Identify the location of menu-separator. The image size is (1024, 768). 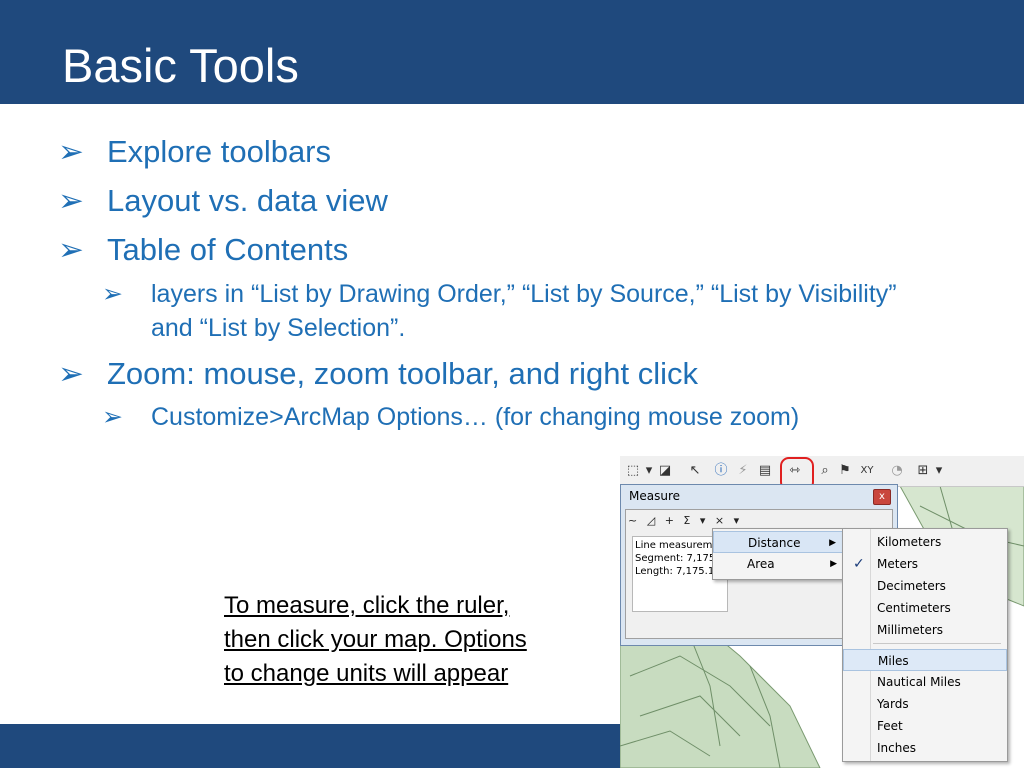
(937, 643).